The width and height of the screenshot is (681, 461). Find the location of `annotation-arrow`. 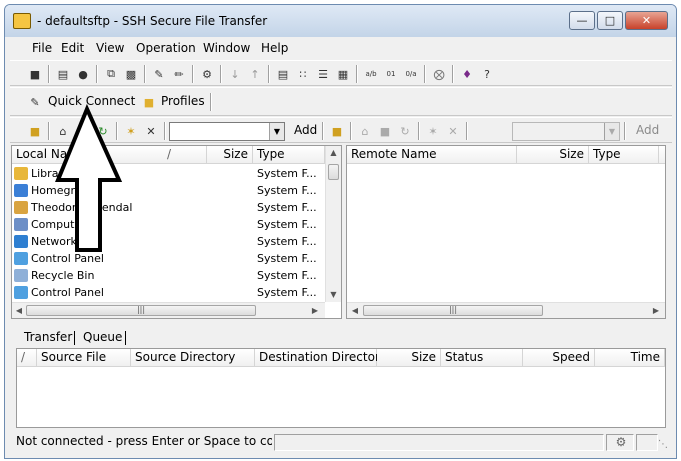

annotation-arrow is located at coordinates (89, 177).